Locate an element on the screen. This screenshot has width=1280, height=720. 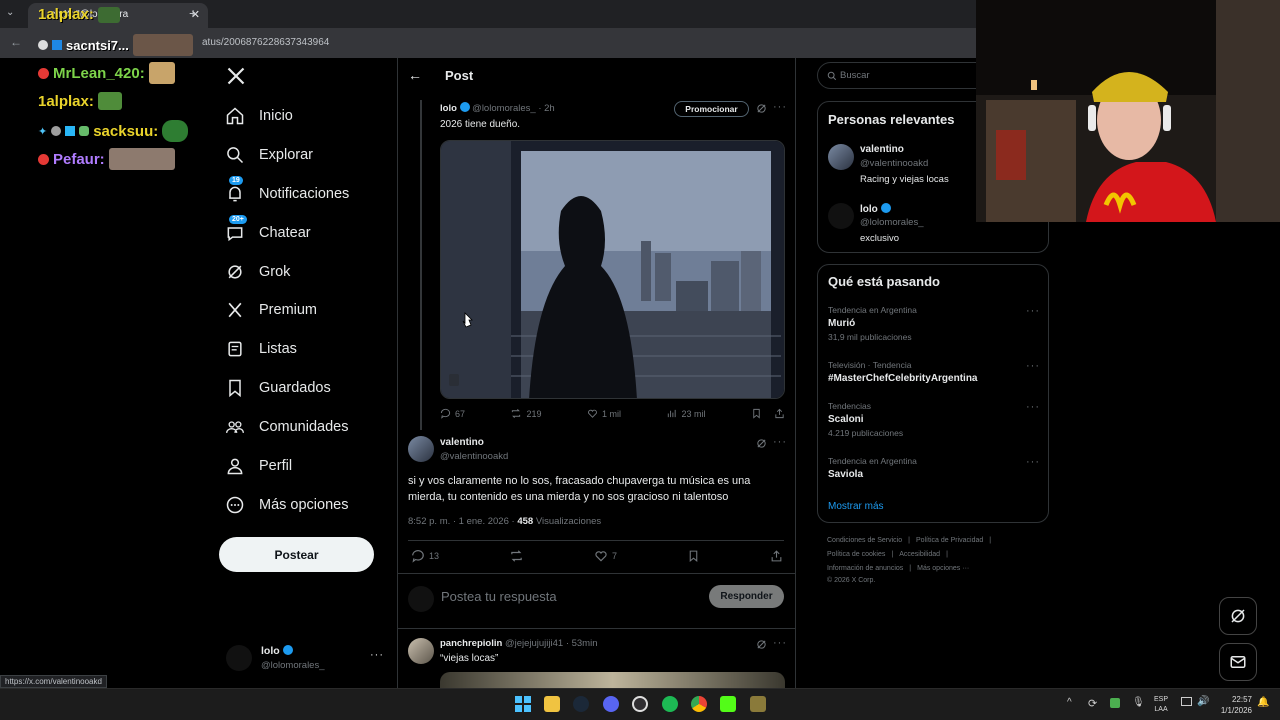
obs-icon is located at coordinates (640, 704).